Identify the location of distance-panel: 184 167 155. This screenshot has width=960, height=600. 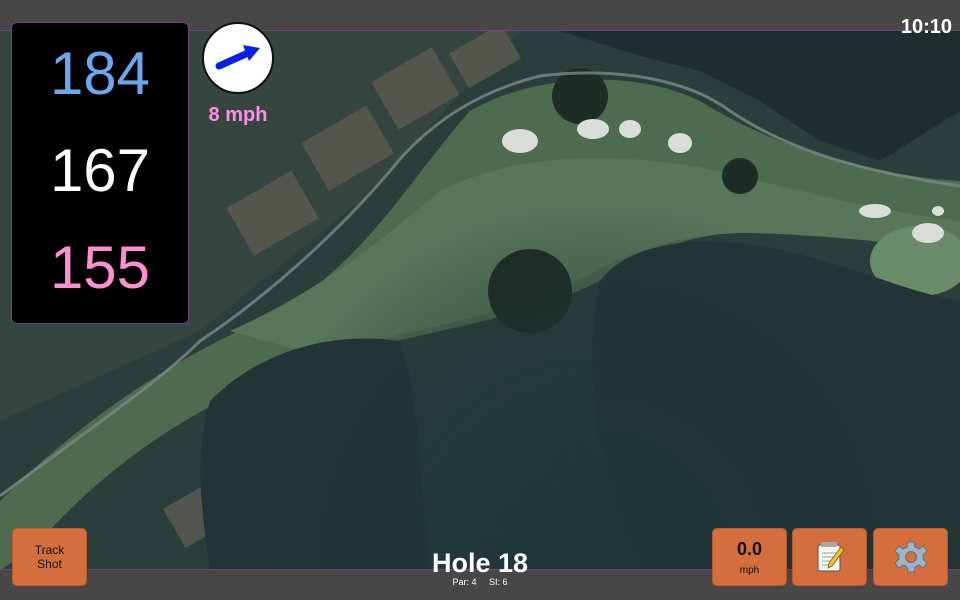
(100, 173).